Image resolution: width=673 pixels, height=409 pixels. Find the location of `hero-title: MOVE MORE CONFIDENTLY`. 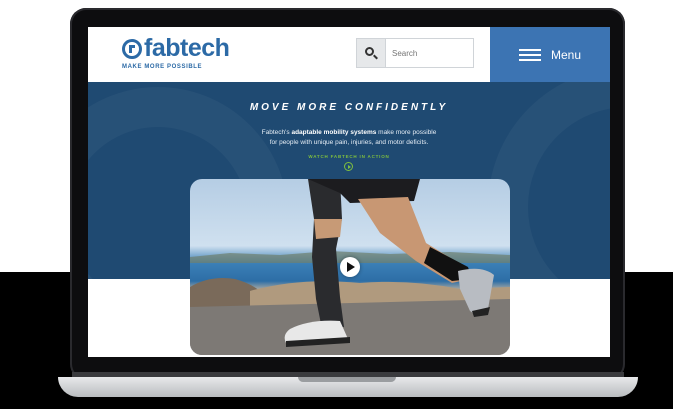

hero-title: MOVE MORE CONFIDENTLY is located at coordinates (349, 107).